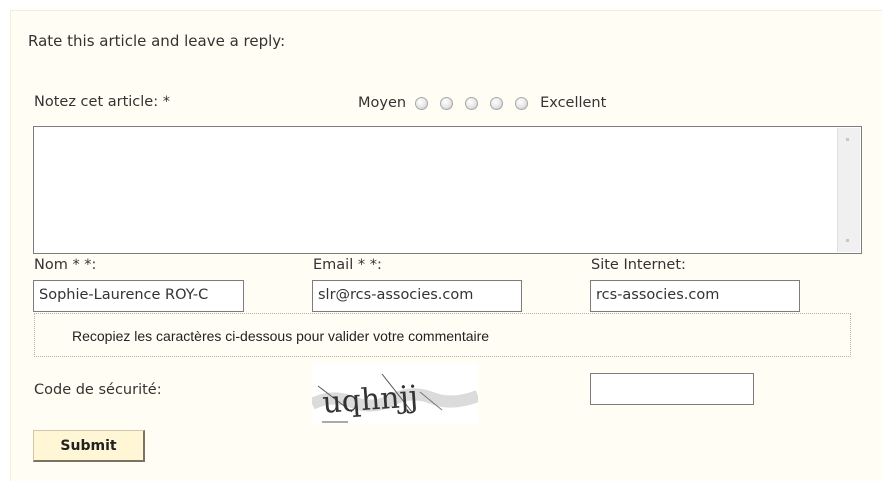 Image resolution: width=882 pixels, height=481 pixels. I want to click on rating-label: Notez cet article: *, so click(102, 102).